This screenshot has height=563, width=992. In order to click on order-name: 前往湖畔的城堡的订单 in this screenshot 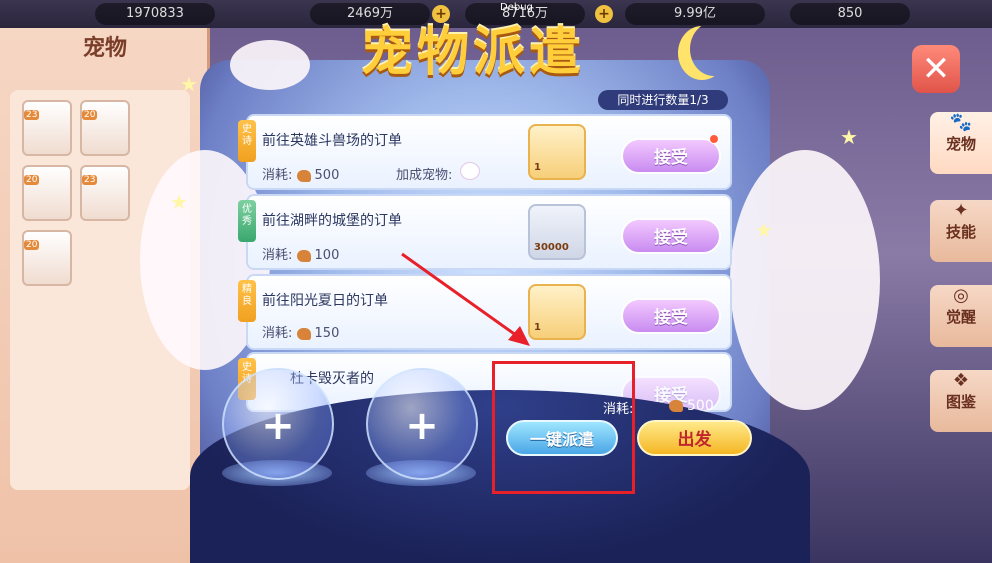, I will do `click(332, 221)`.